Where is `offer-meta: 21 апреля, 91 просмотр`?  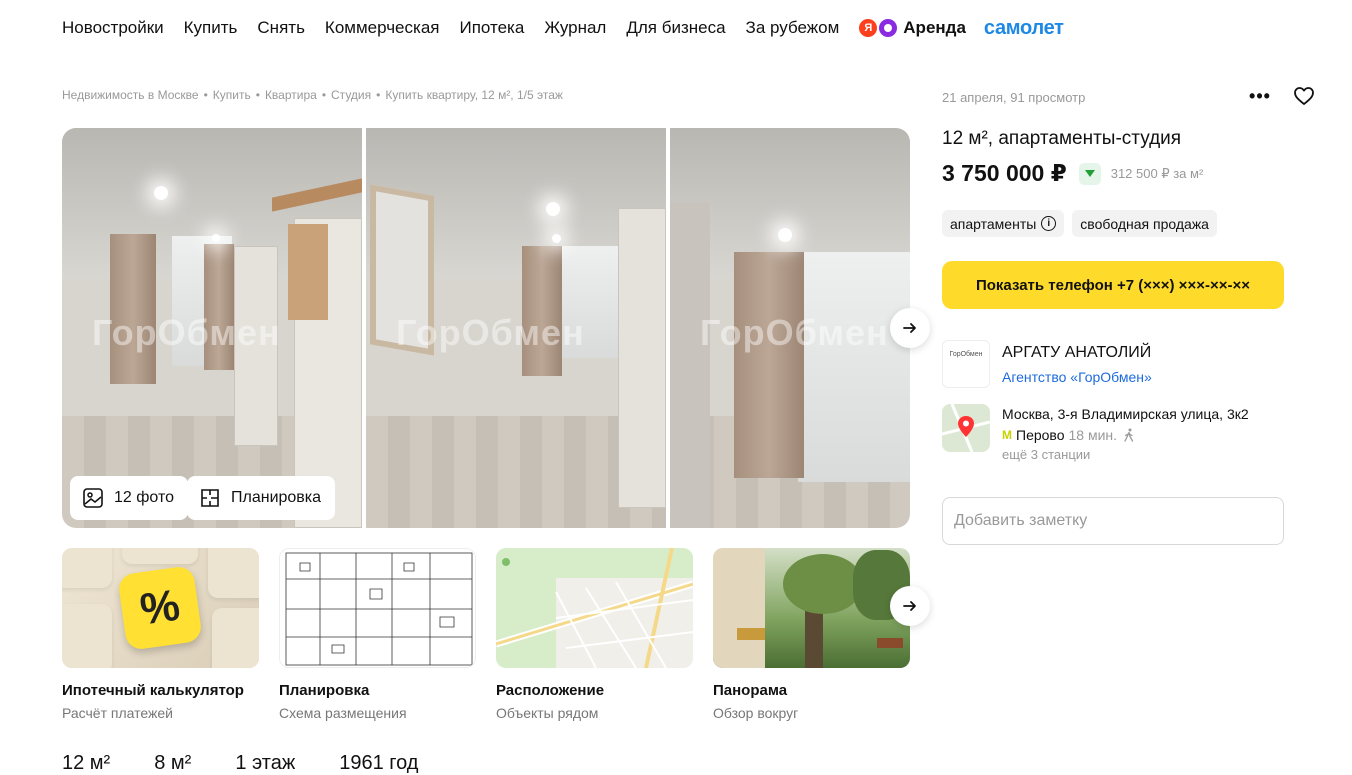 offer-meta: 21 апреля, 91 просмотр is located at coordinates (1014, 97).